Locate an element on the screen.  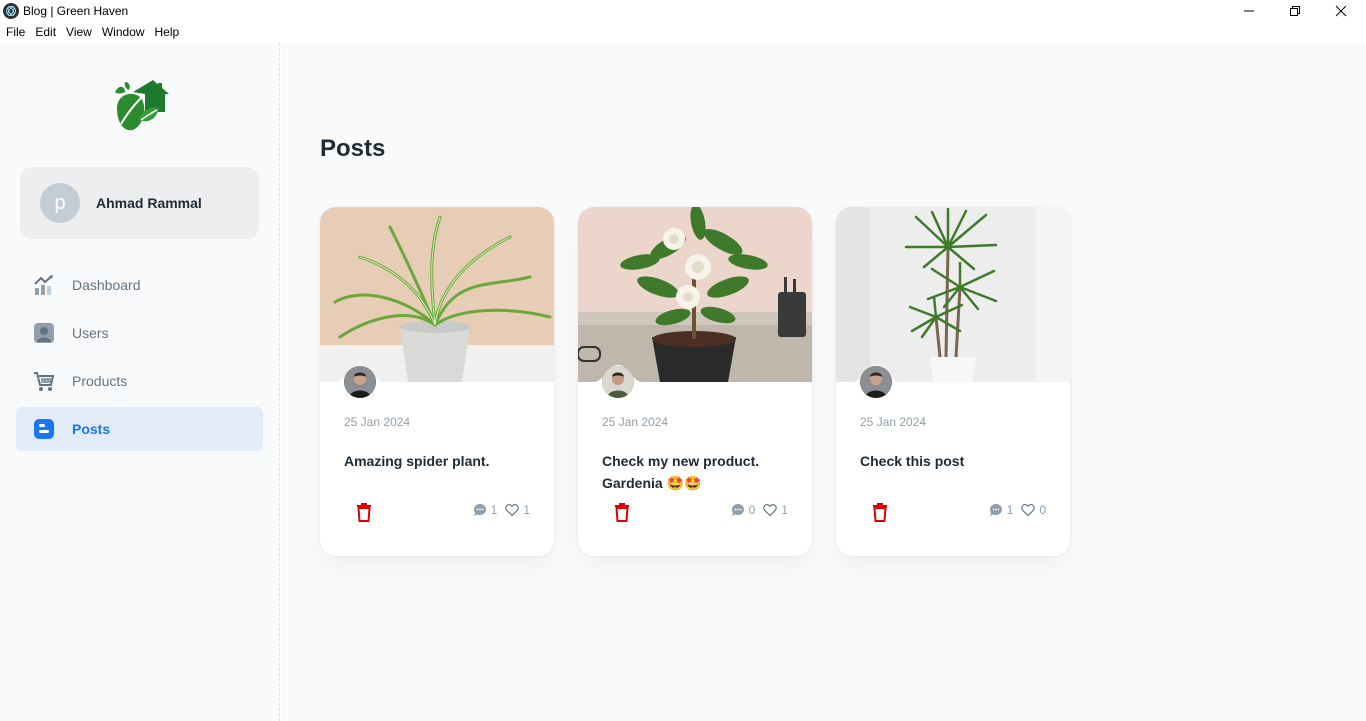
sidebar-item-dashboard: Dashboard is located at coordinates (139, 285).